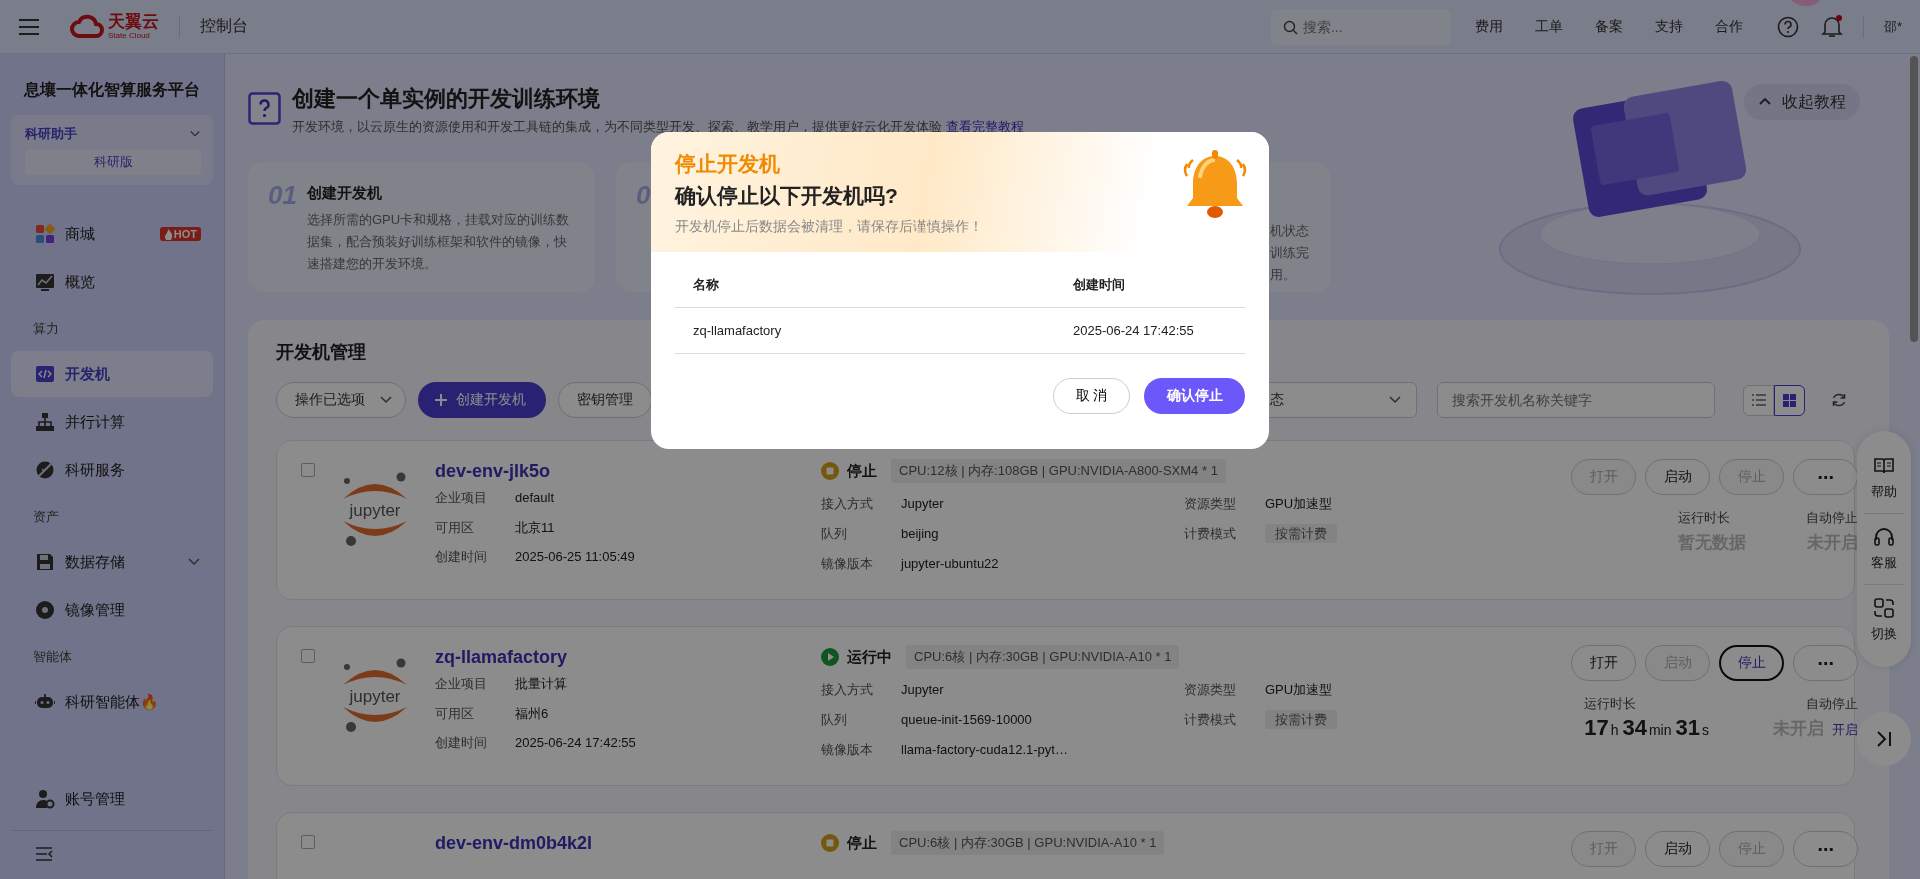  I want to click on sidebar-item: 数据存储, so click(112, 562).